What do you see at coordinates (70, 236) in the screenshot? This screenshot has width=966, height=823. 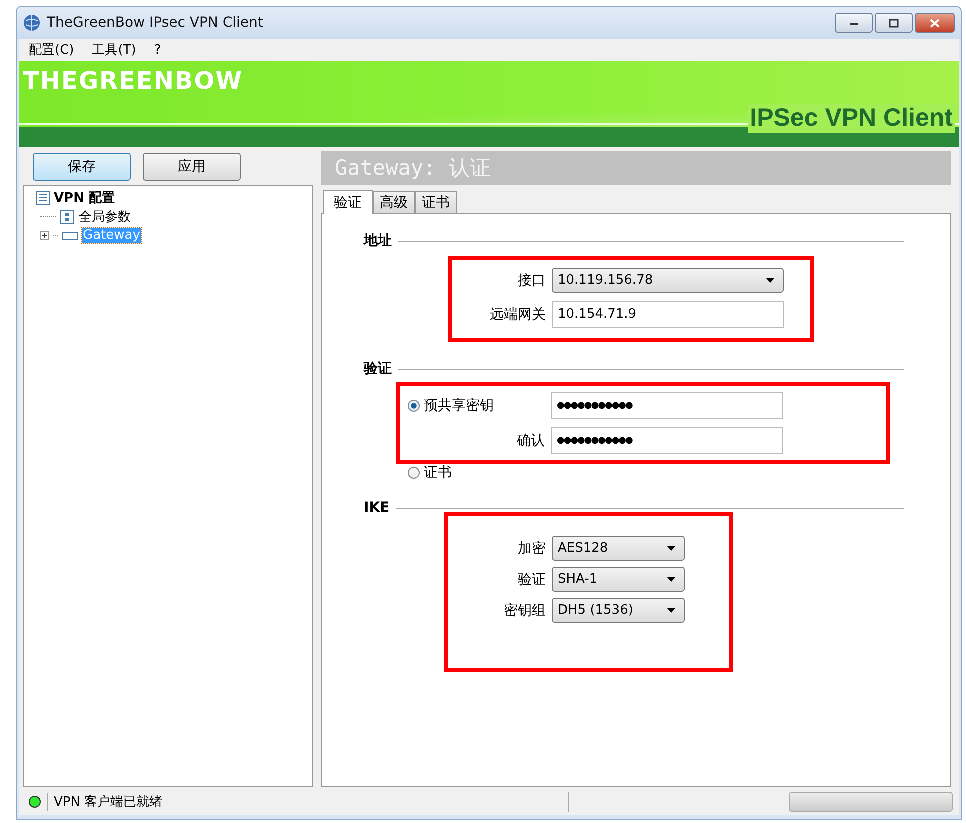 I see `gateway-icon` at bounding box center [70, 236].